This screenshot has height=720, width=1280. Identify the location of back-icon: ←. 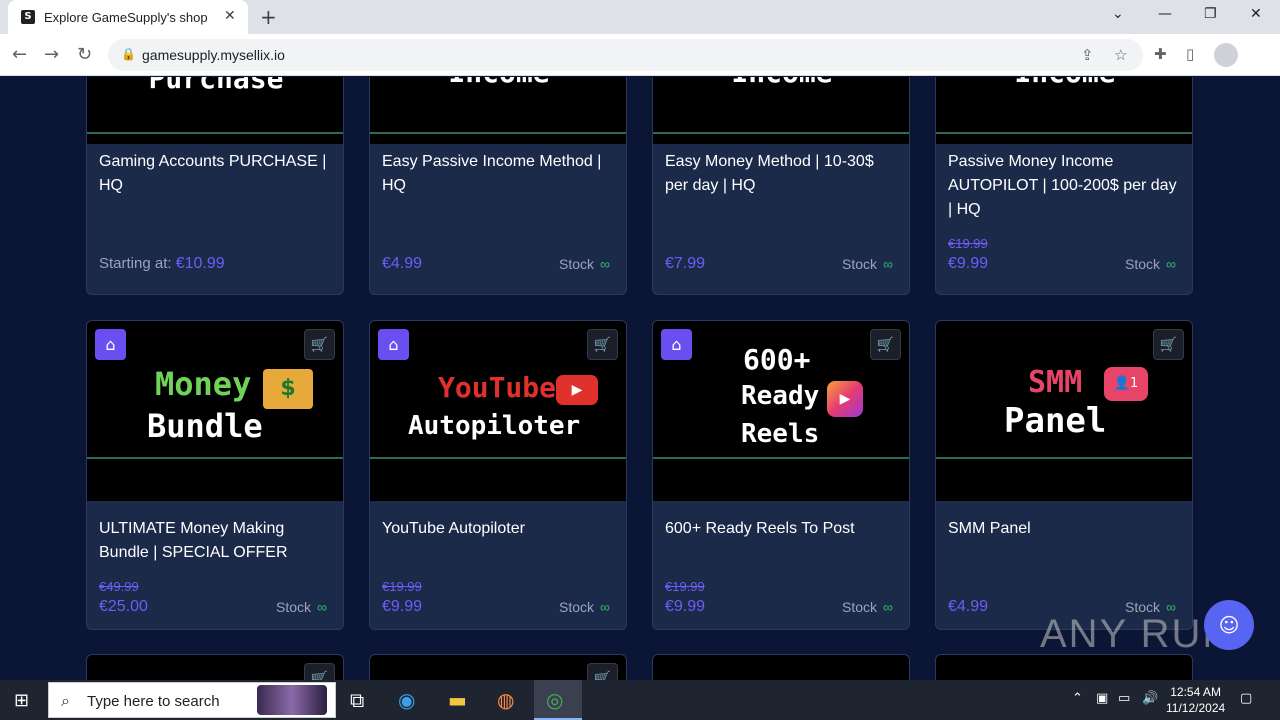
(19, 54).